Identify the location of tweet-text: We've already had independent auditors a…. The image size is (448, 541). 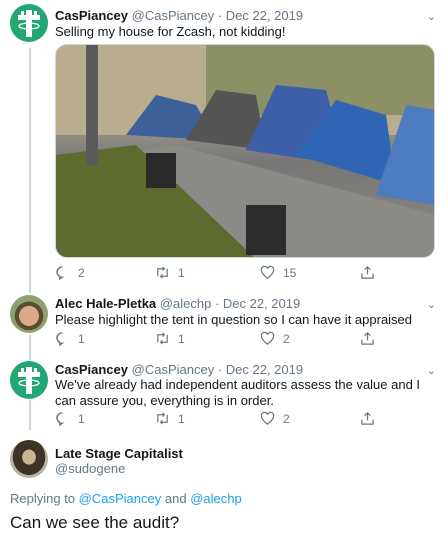
(238, 392).